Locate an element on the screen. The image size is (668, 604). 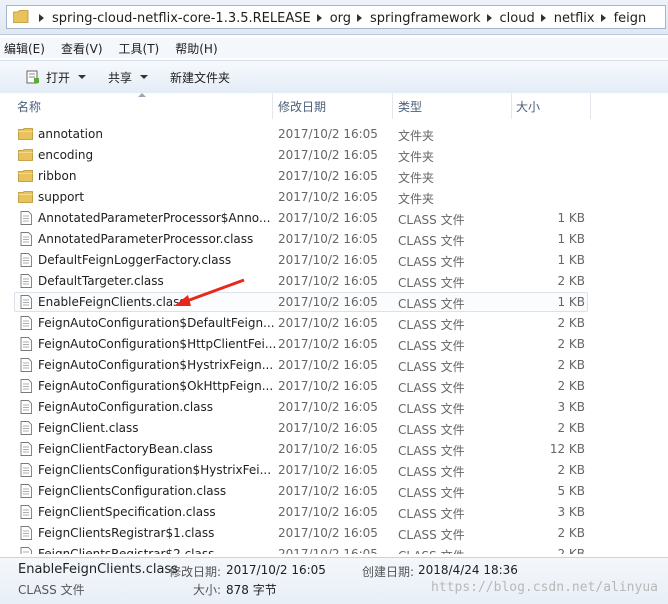
folder-row: encoding 2017/10/2 16:05 文件夹 is located at coordinates (334, 155).